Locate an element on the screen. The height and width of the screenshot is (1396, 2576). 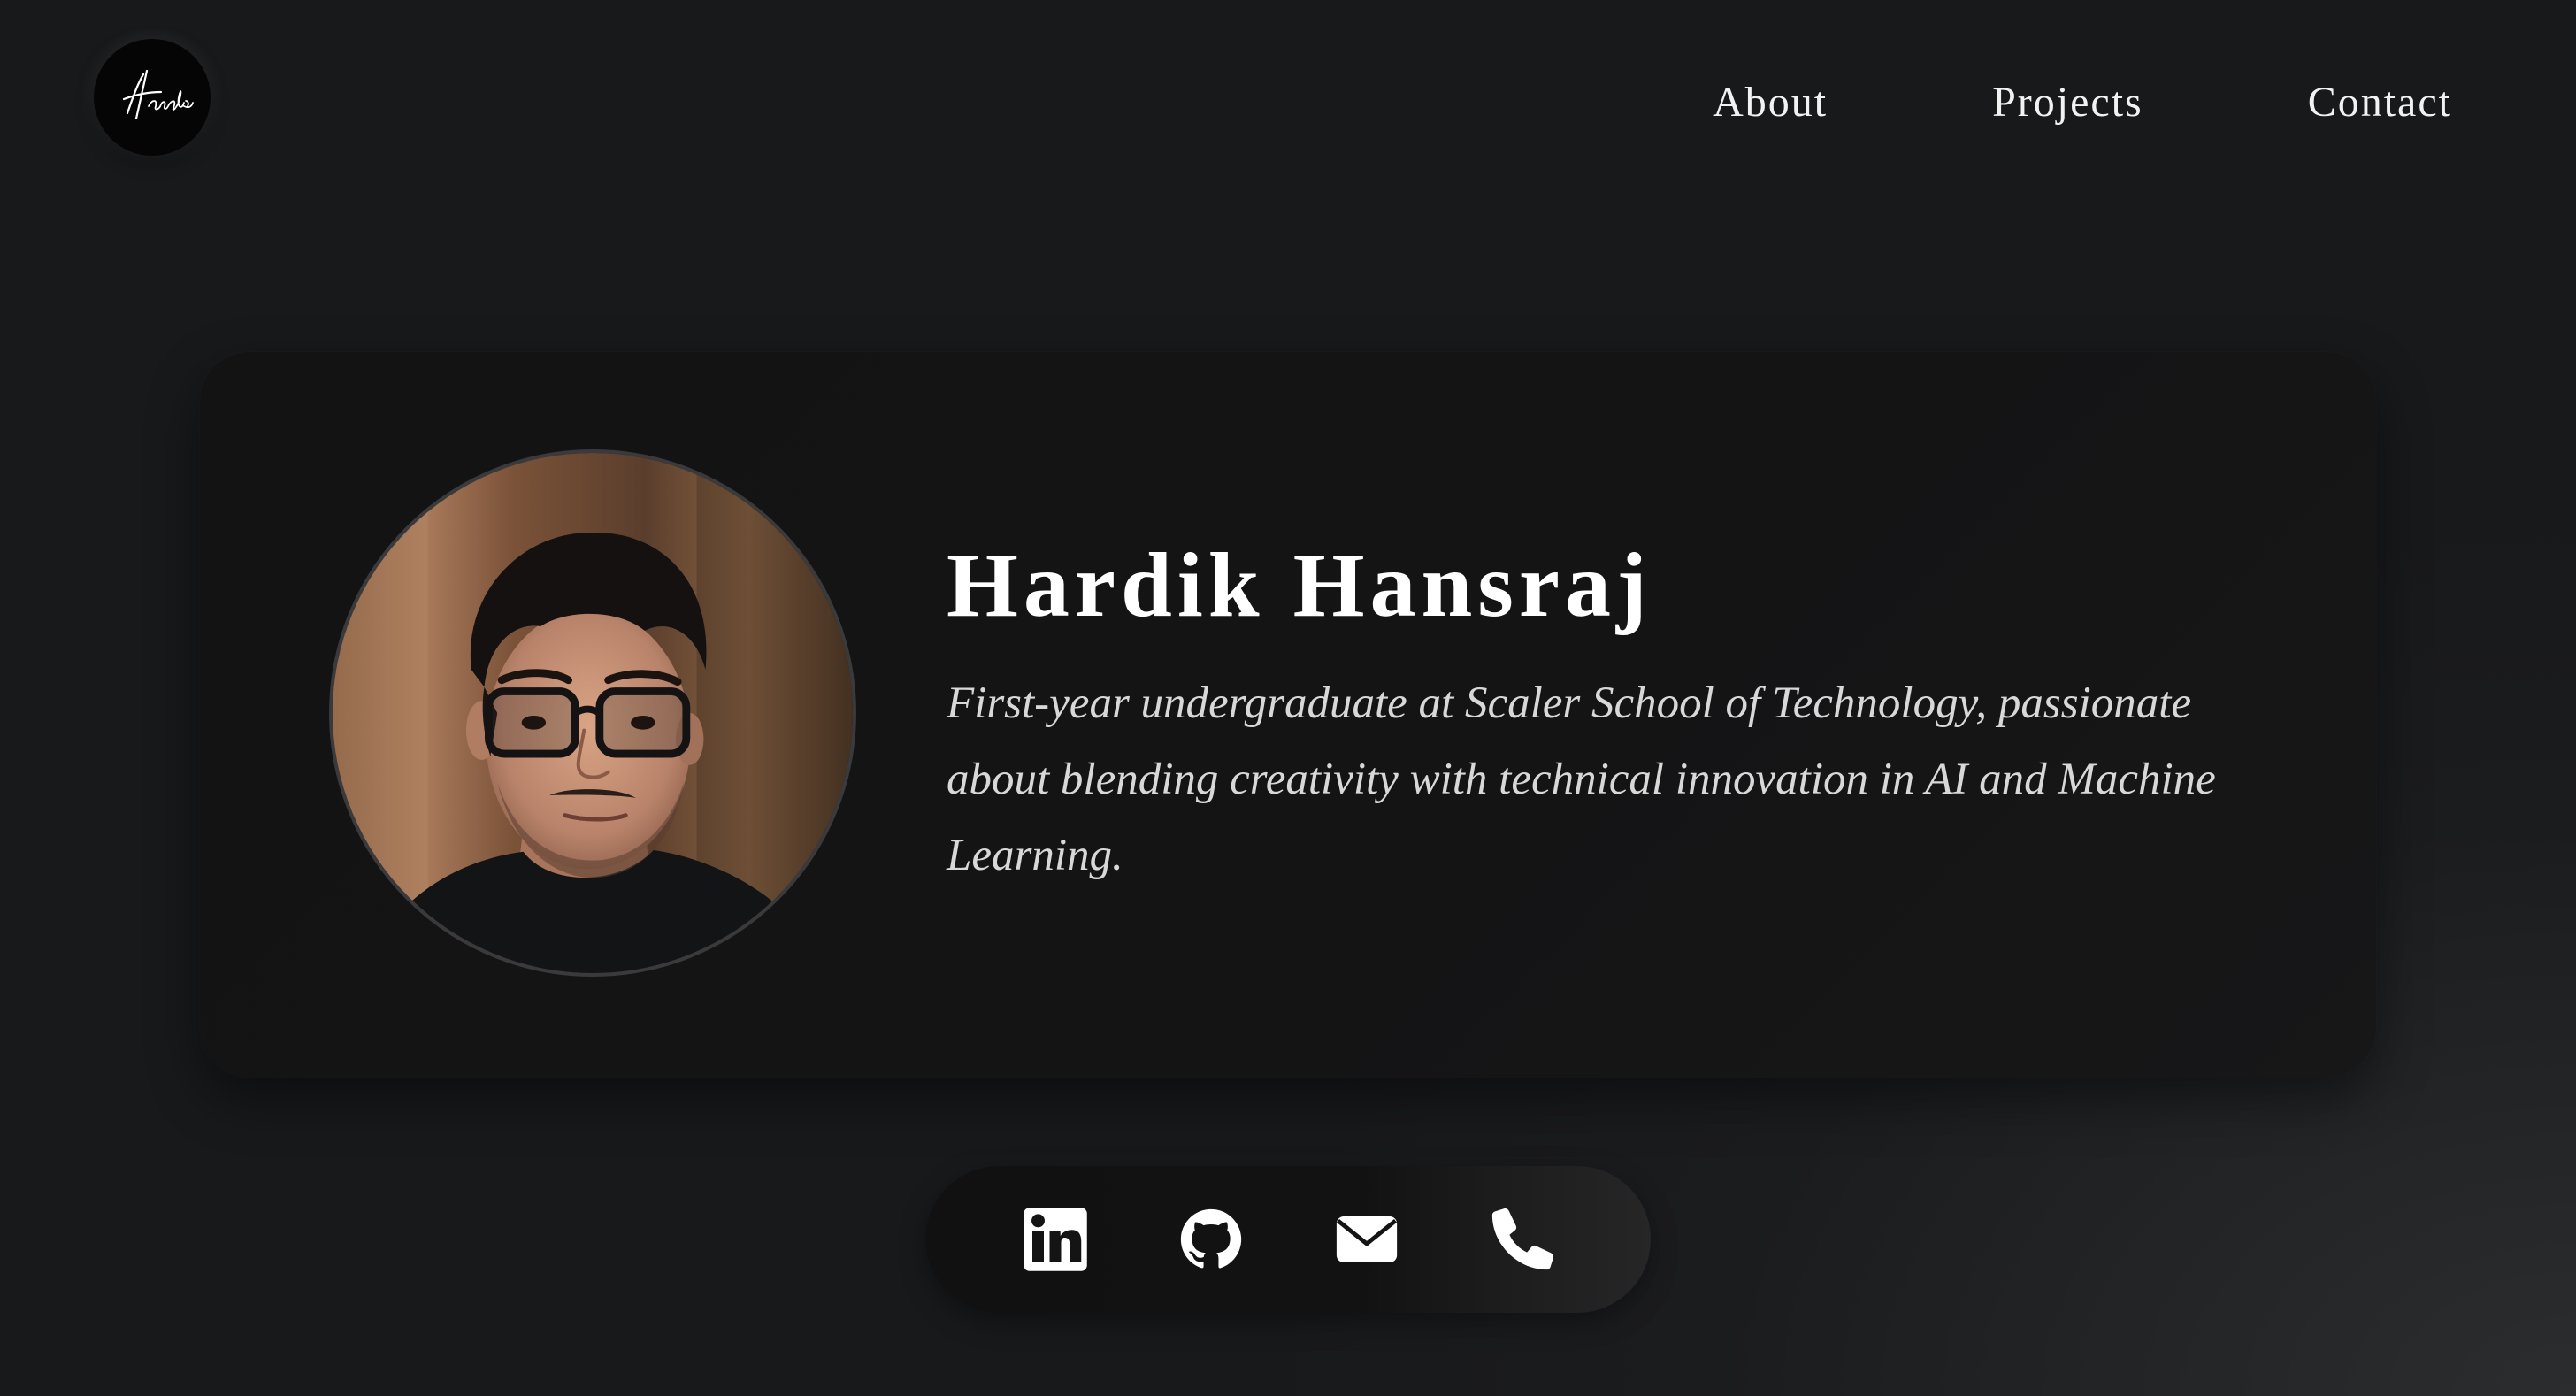
avatar is located at coordinates (592, 713).